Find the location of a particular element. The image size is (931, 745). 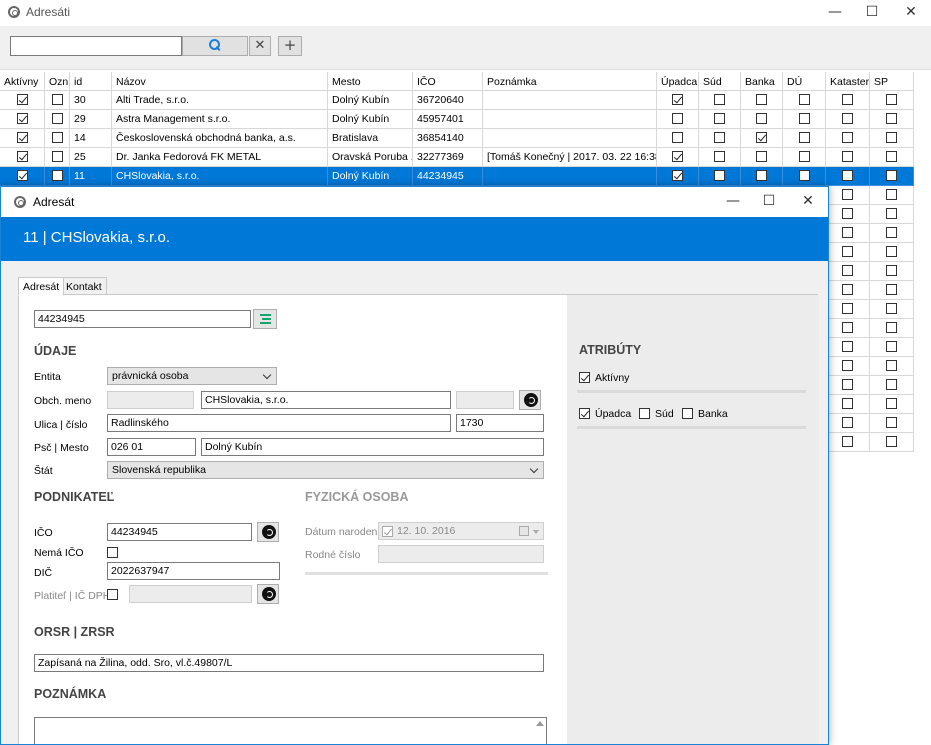

ic-dph-refresh-button is located at coordinates (268, 594).